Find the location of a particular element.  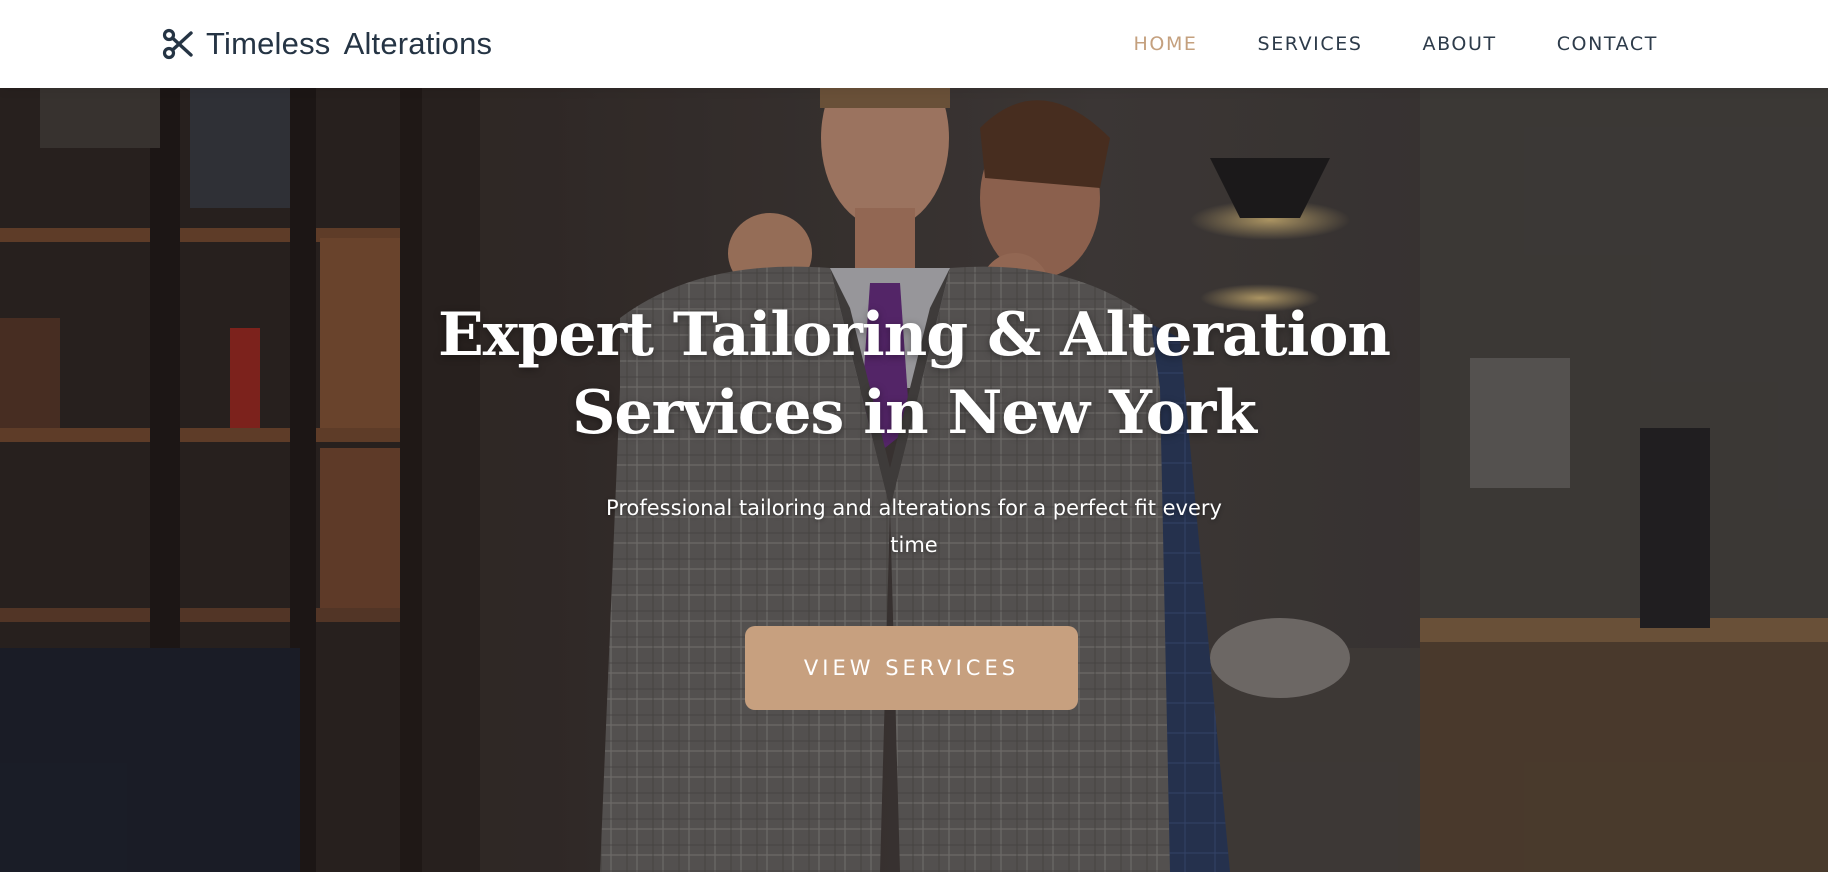

brand-logo: Timeless Alterations is located at coordinates (327, 44).